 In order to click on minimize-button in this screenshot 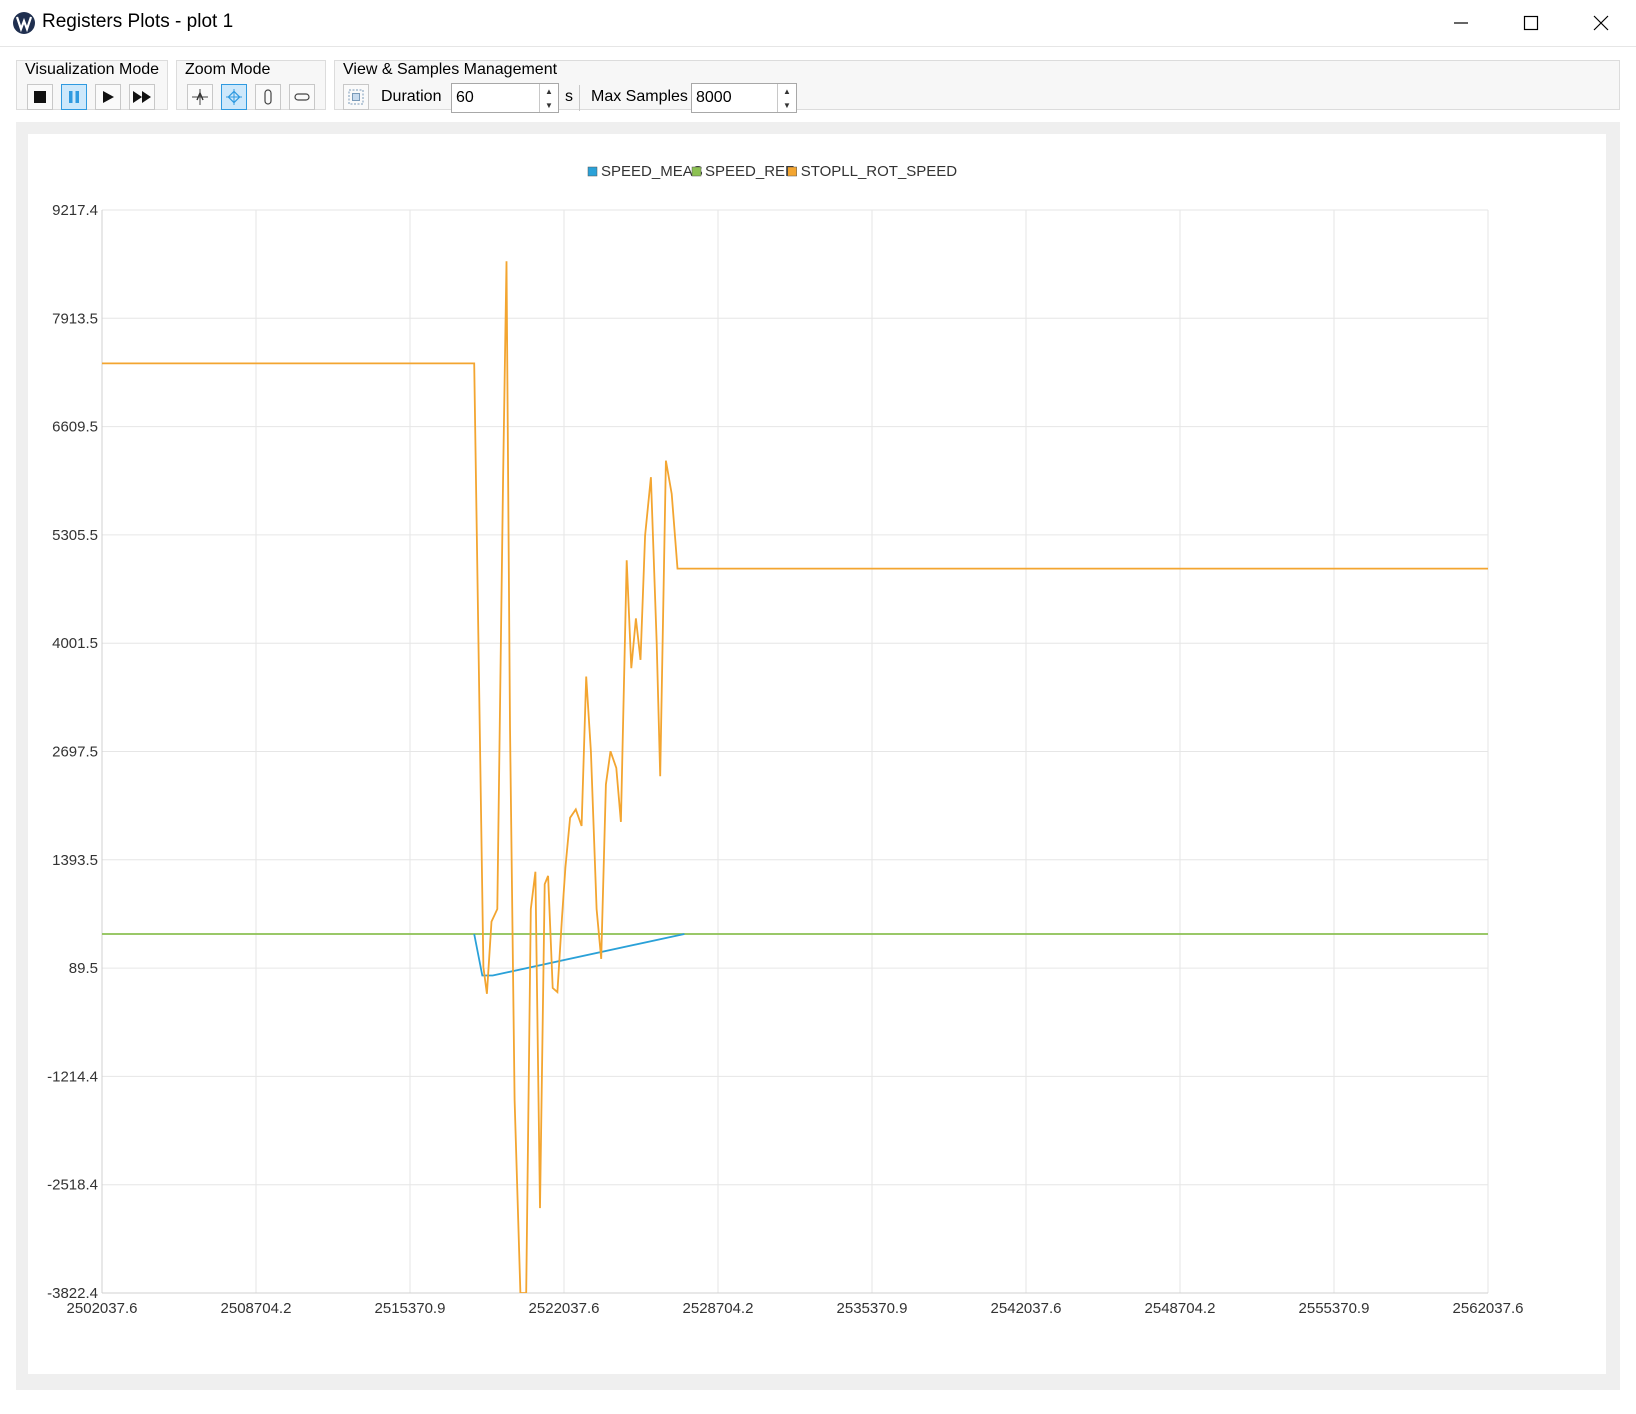, I will do `click(1461, 23)`.